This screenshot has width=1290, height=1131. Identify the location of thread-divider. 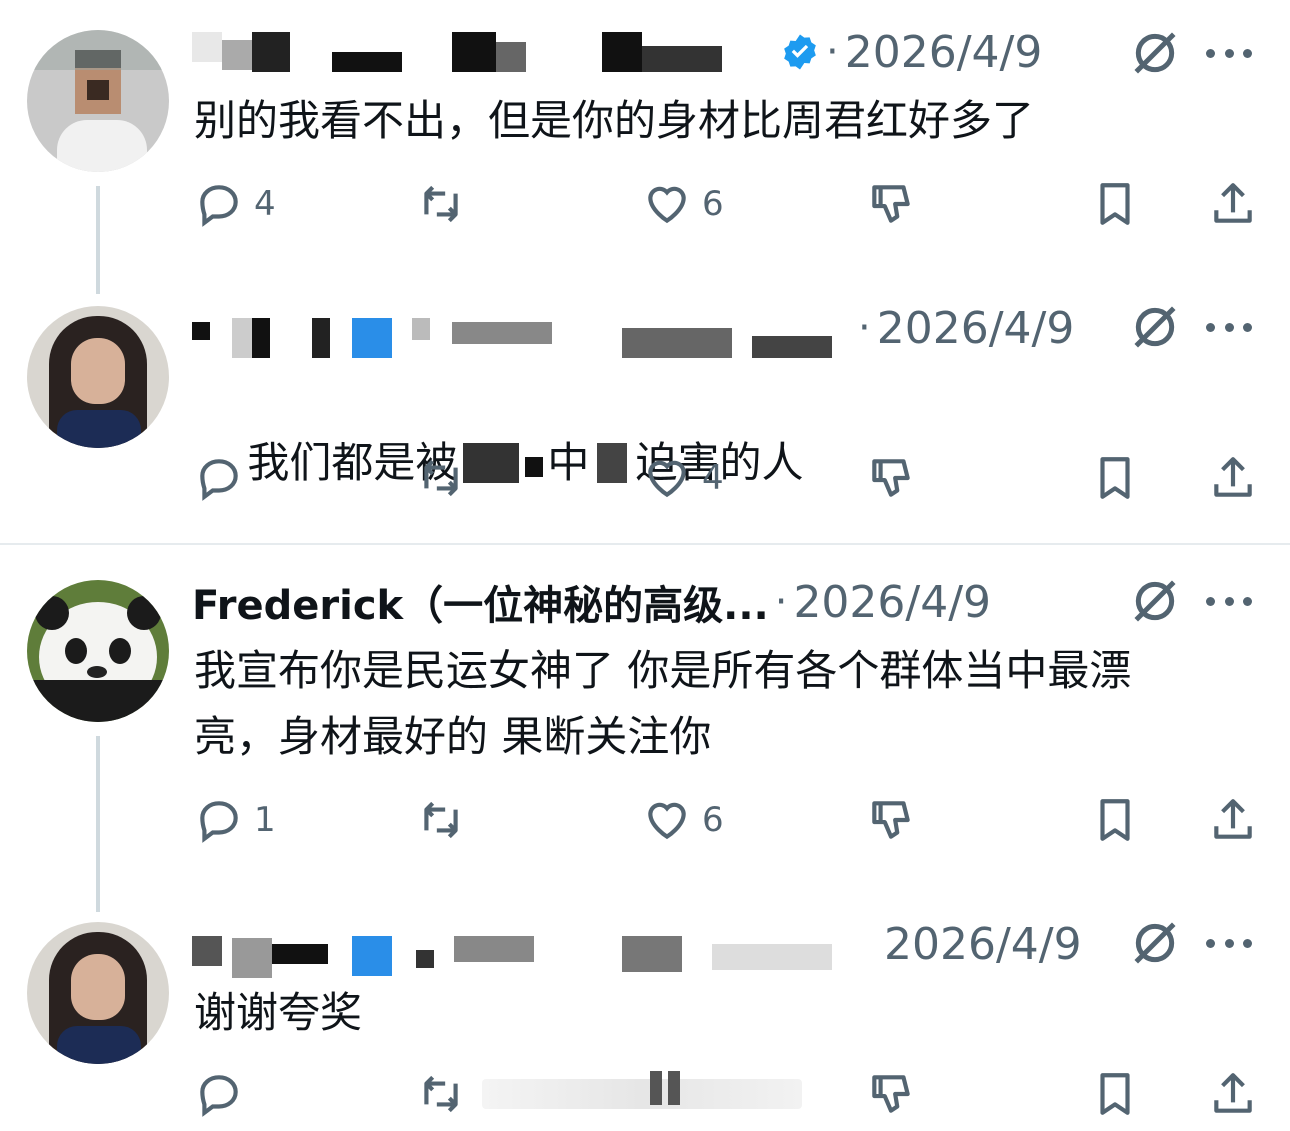
(645, 544).